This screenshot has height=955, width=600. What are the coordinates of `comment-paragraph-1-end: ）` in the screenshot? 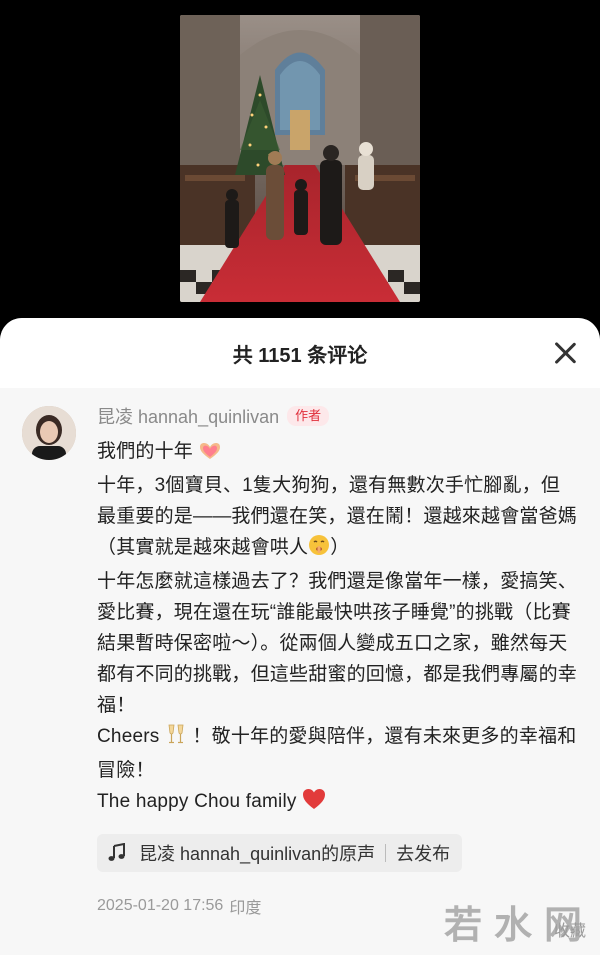 It's located at (340, 547).